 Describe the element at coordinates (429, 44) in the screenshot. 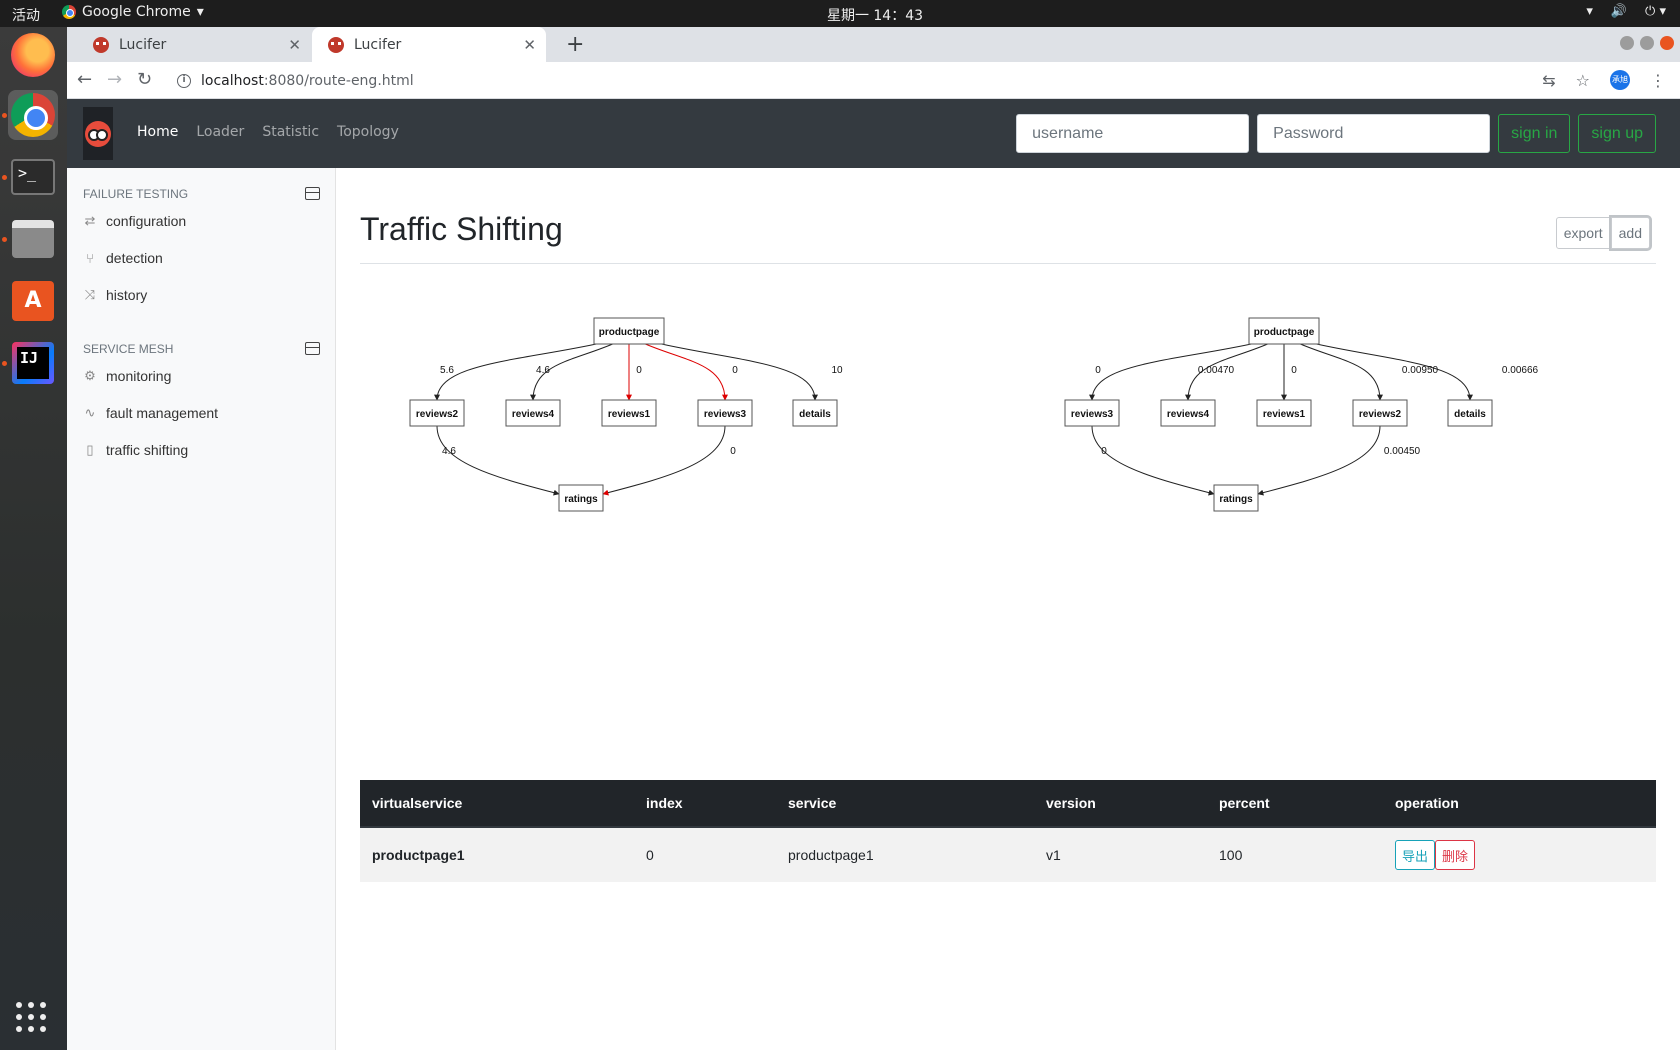

I see `tab-active: Lucifer ✕` at that location.